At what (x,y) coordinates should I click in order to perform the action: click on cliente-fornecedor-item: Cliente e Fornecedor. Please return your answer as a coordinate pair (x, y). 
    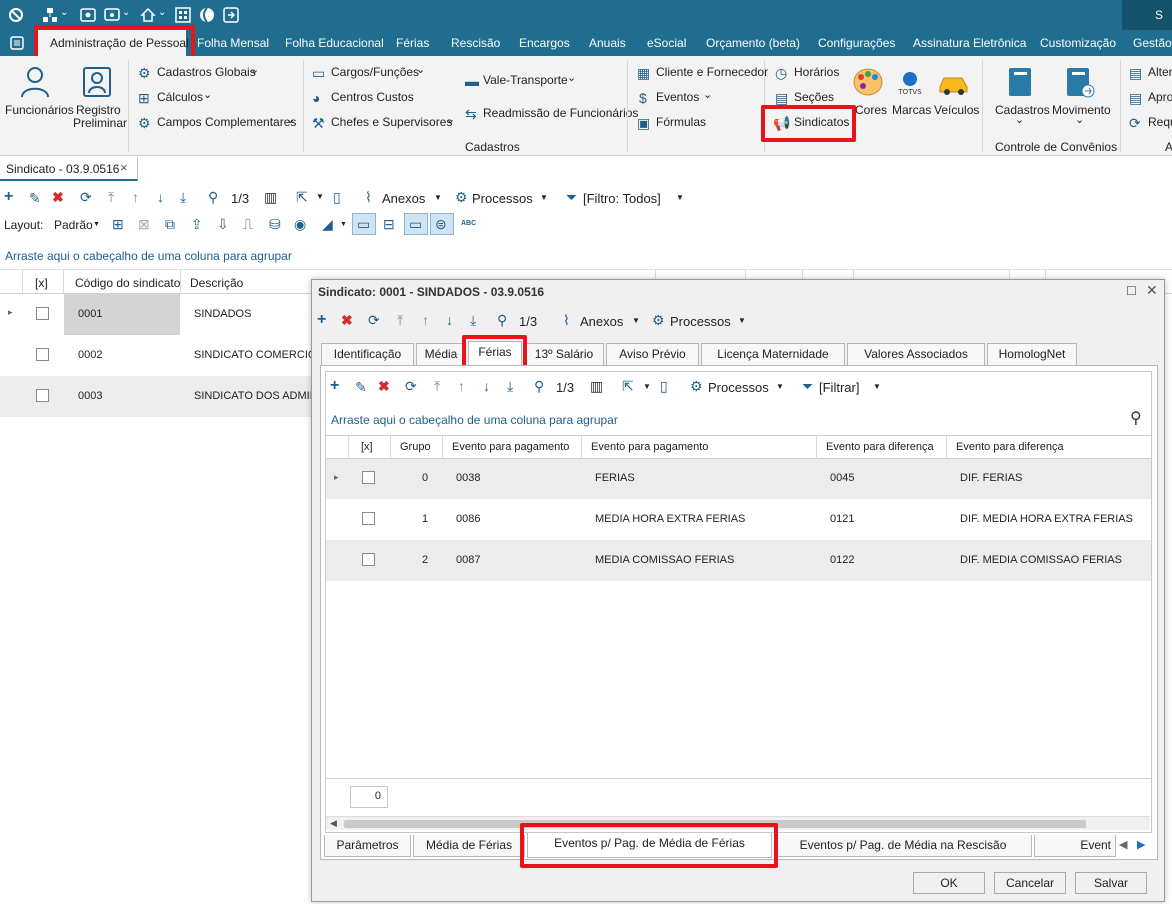
    Looking at the image, I should click on (712, 72).